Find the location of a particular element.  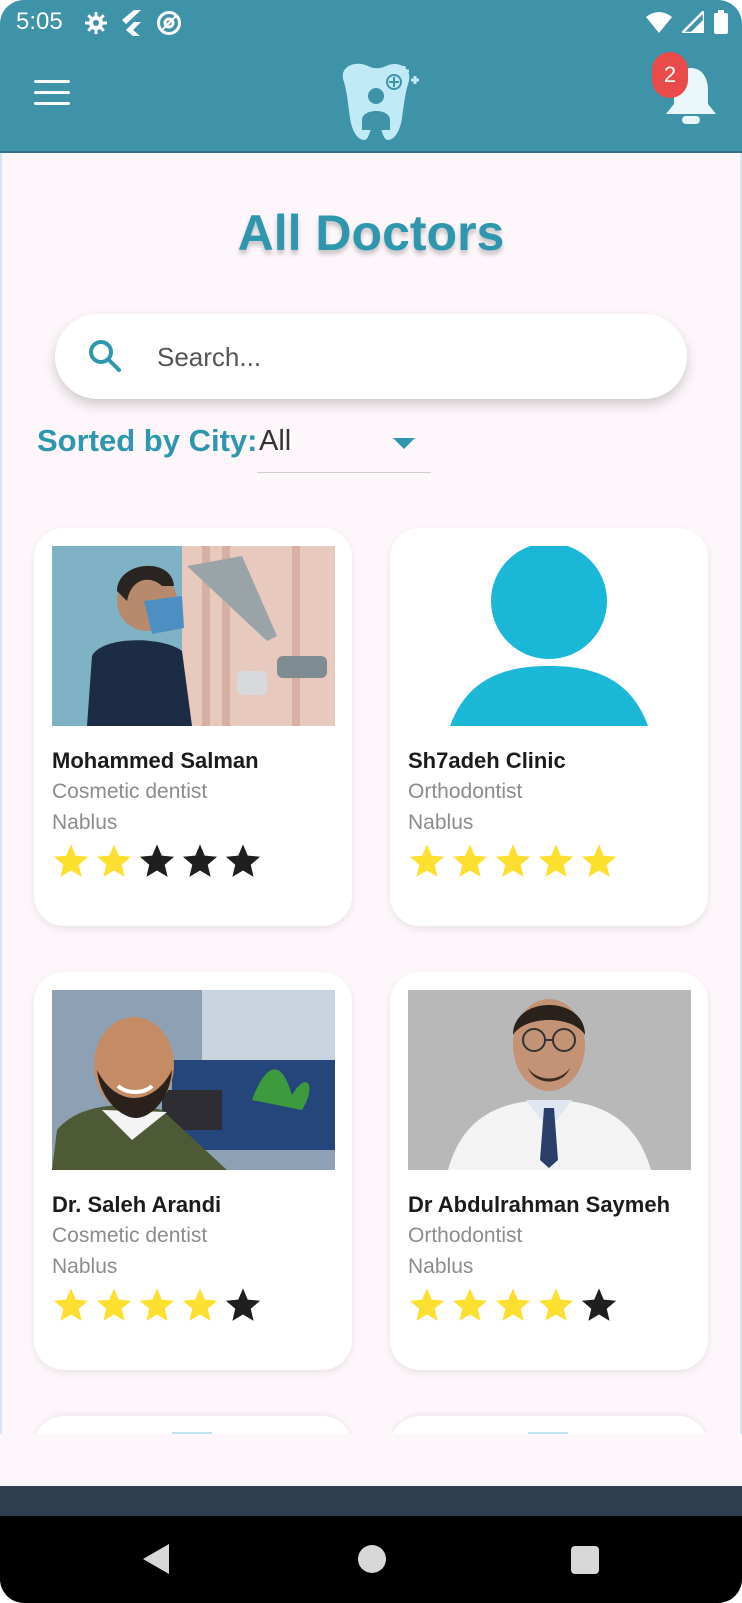

caret-down-icon is located at coordinates (404, 443).